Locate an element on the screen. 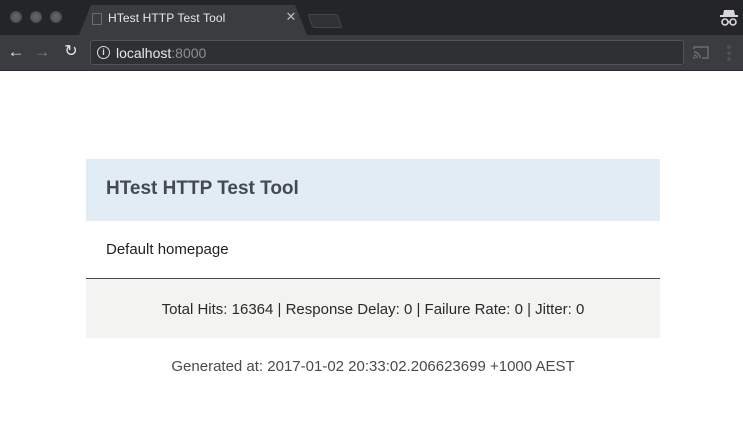 The image size is (743, 432). minimize-window-button is located at coordinates (36, 17).